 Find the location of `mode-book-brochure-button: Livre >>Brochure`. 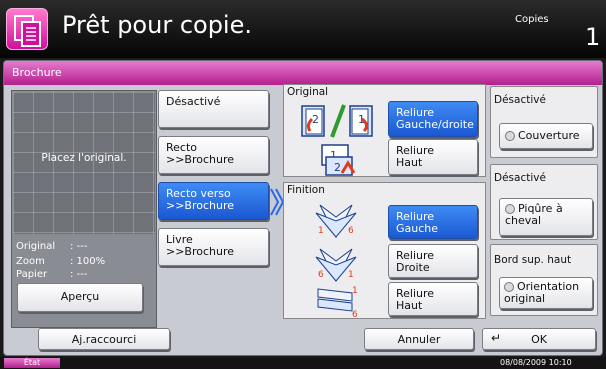

mode-book-brochure-button: Livre >>Brochure is located at coordinates (213, 247).